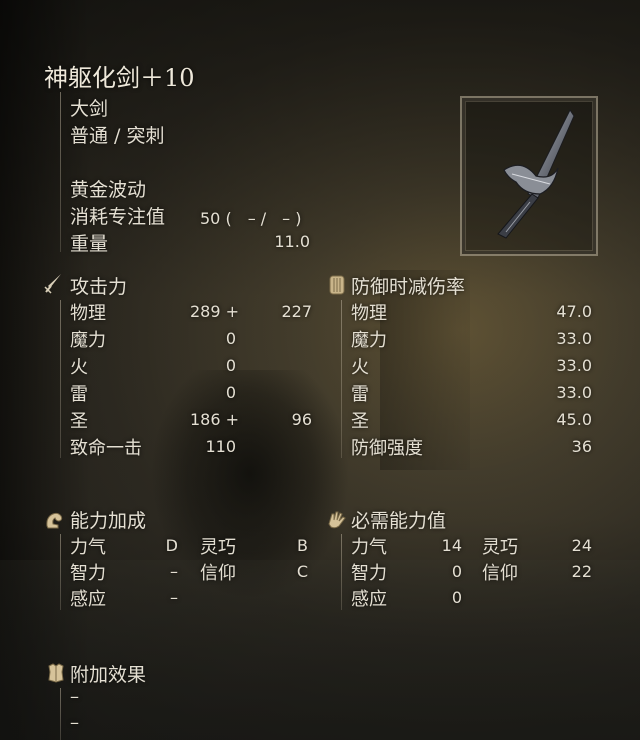 This screenshot has height=740, width=640. What do you see at coordinates (408, 287) in the screenshot?
I see `guard-section-title: 防御时减伤率` at bounding box center [408, 287].